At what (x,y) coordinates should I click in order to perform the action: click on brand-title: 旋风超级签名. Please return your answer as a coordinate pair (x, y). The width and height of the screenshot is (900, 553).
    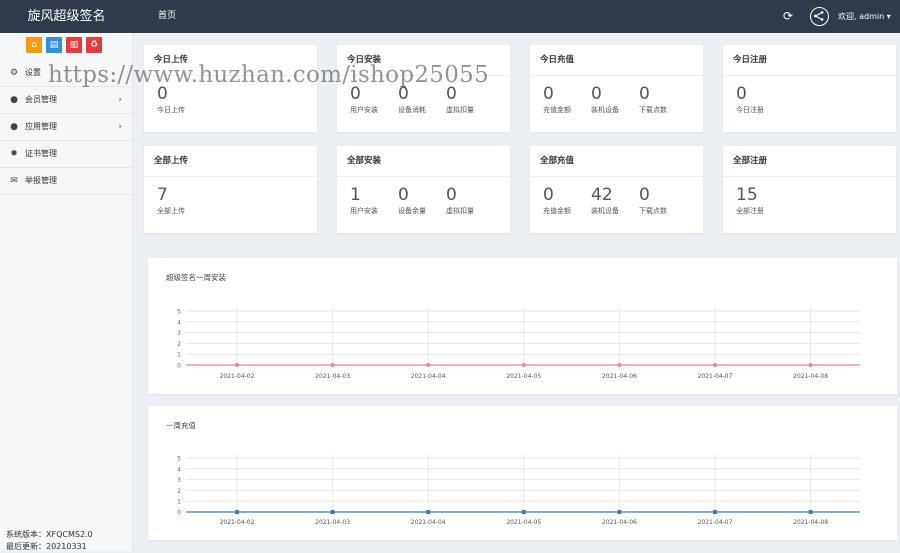
    Looking at the image, I should click on (66, 16).